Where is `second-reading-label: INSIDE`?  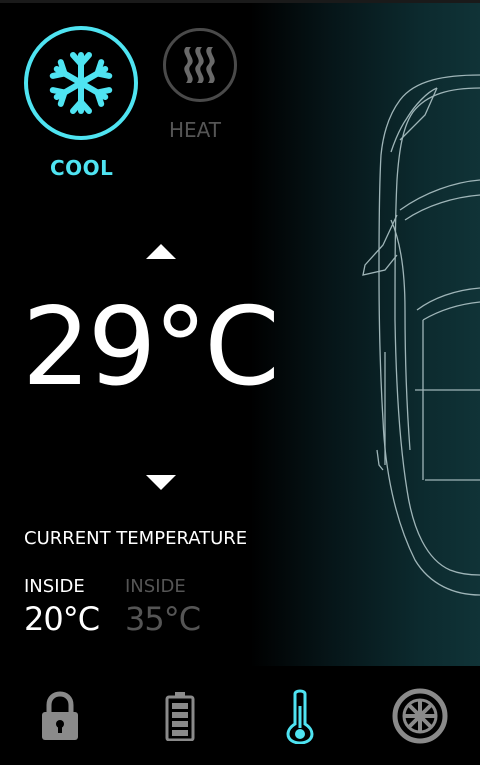
second-reading-label: INSIDE is located at coordinates (155, 586).